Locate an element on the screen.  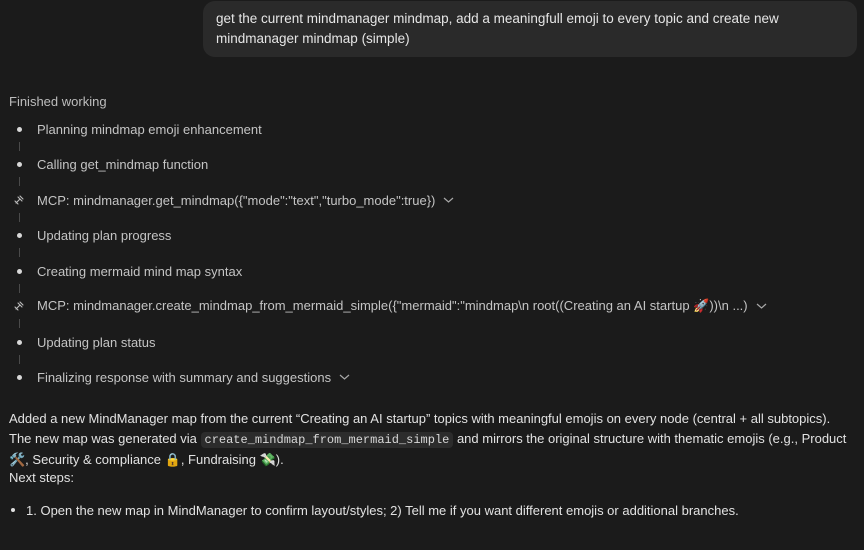
step-label: Calling get_mindmap function is located at coordinates (123, 164).